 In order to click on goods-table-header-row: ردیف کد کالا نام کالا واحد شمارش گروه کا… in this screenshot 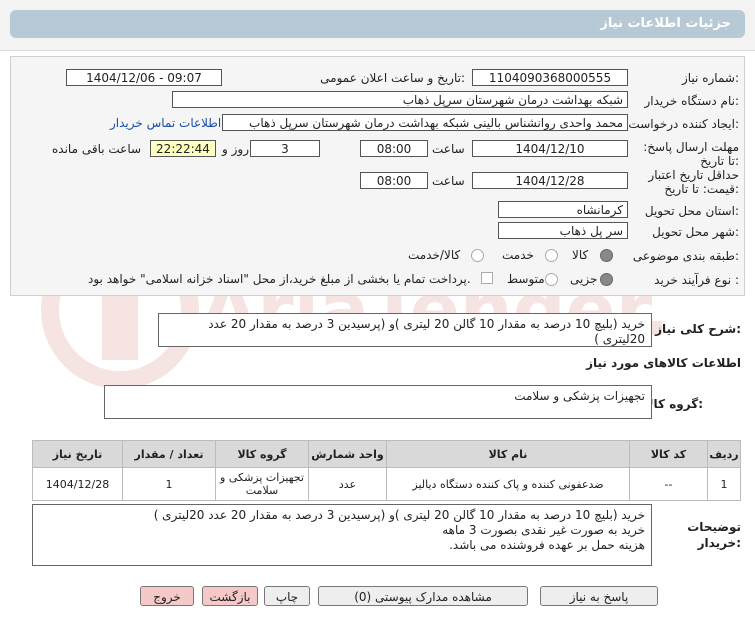, I will do `click(386, 454)`.